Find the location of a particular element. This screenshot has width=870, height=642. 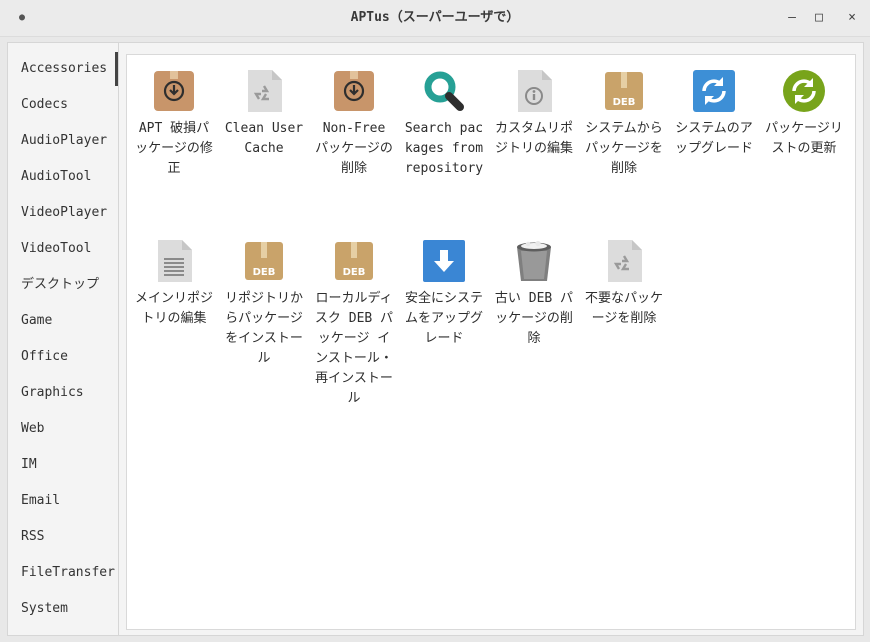

app-install-from-repo: DEB リポジトリからパッケージをインストール is located at coordinates (264, 304).